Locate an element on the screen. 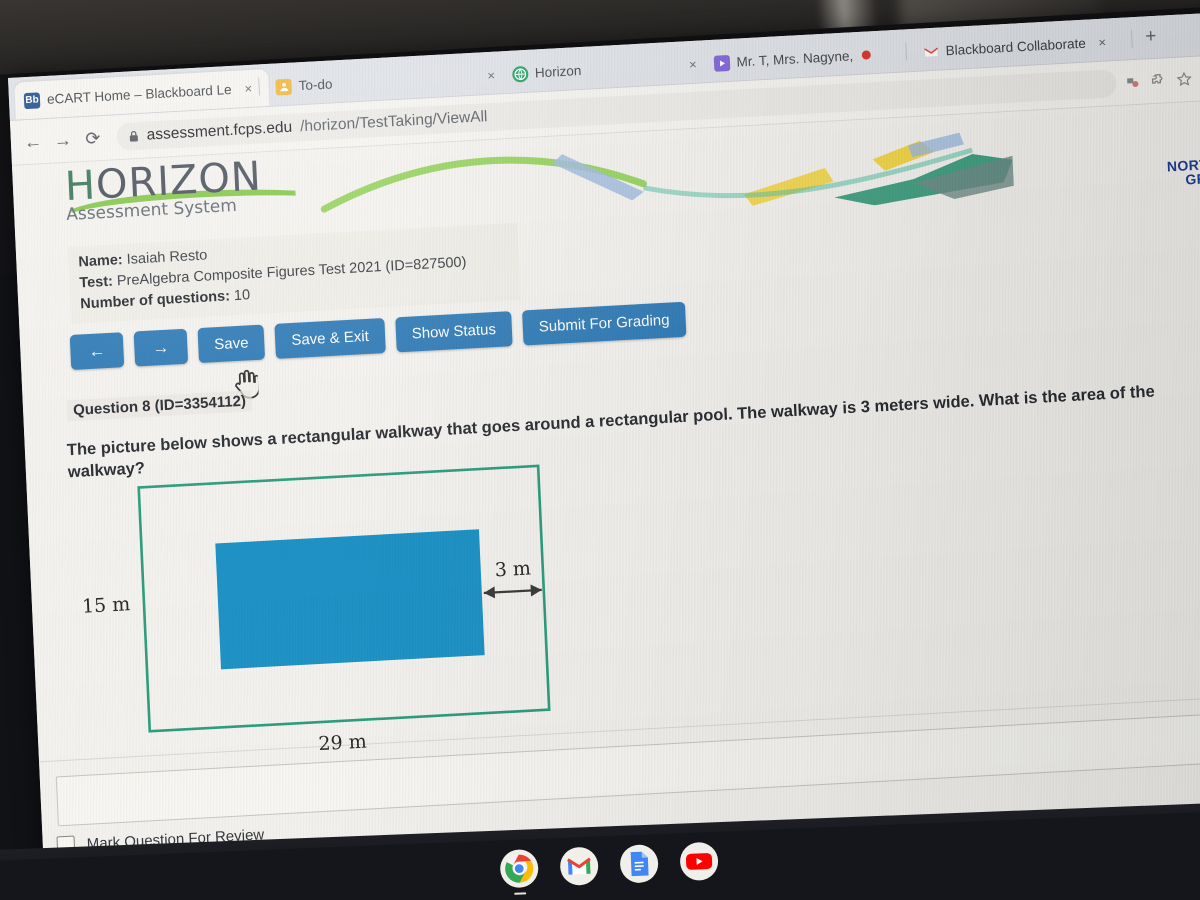 The image size is (1200, 900). youtube-icon is located at coordinates (699, 861).